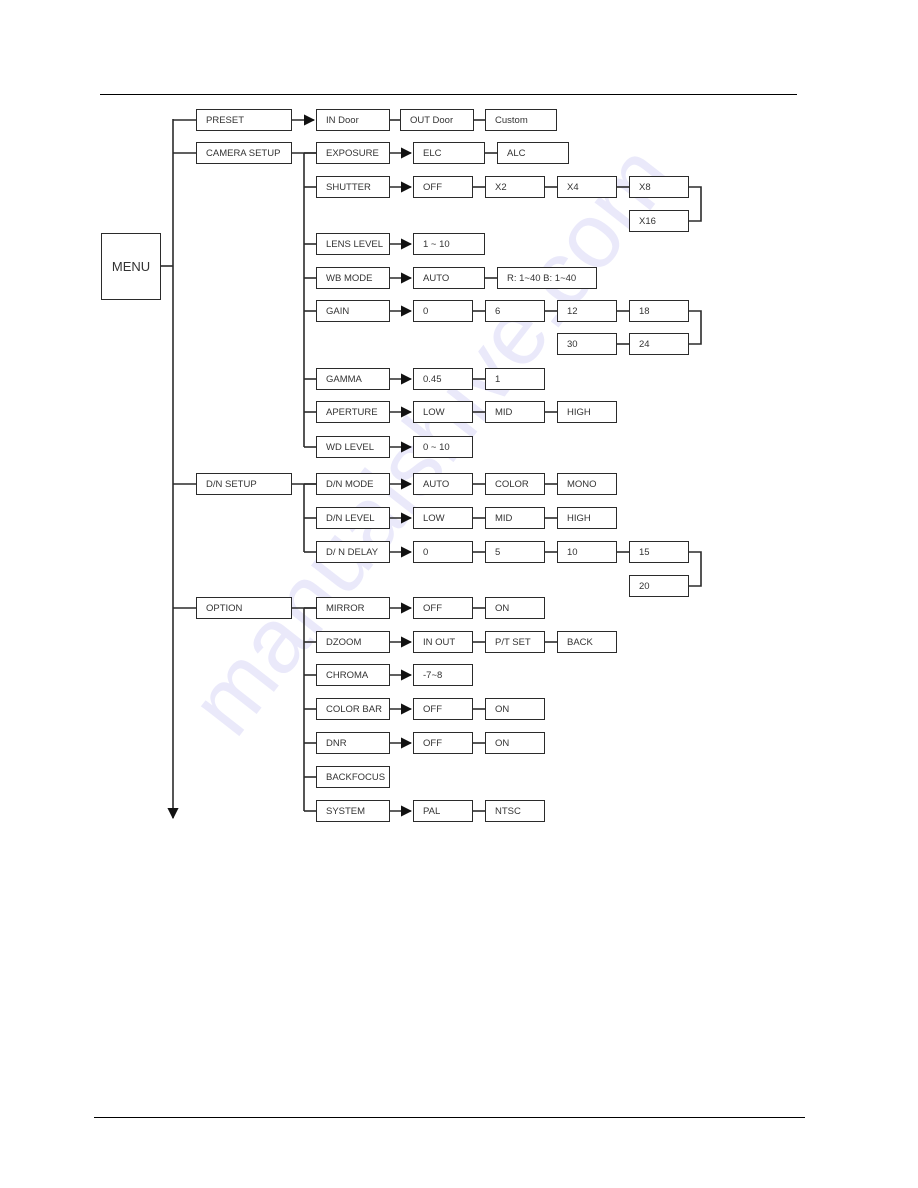  I want to click on option-color-bar-0: OFF, so click(443, 709).